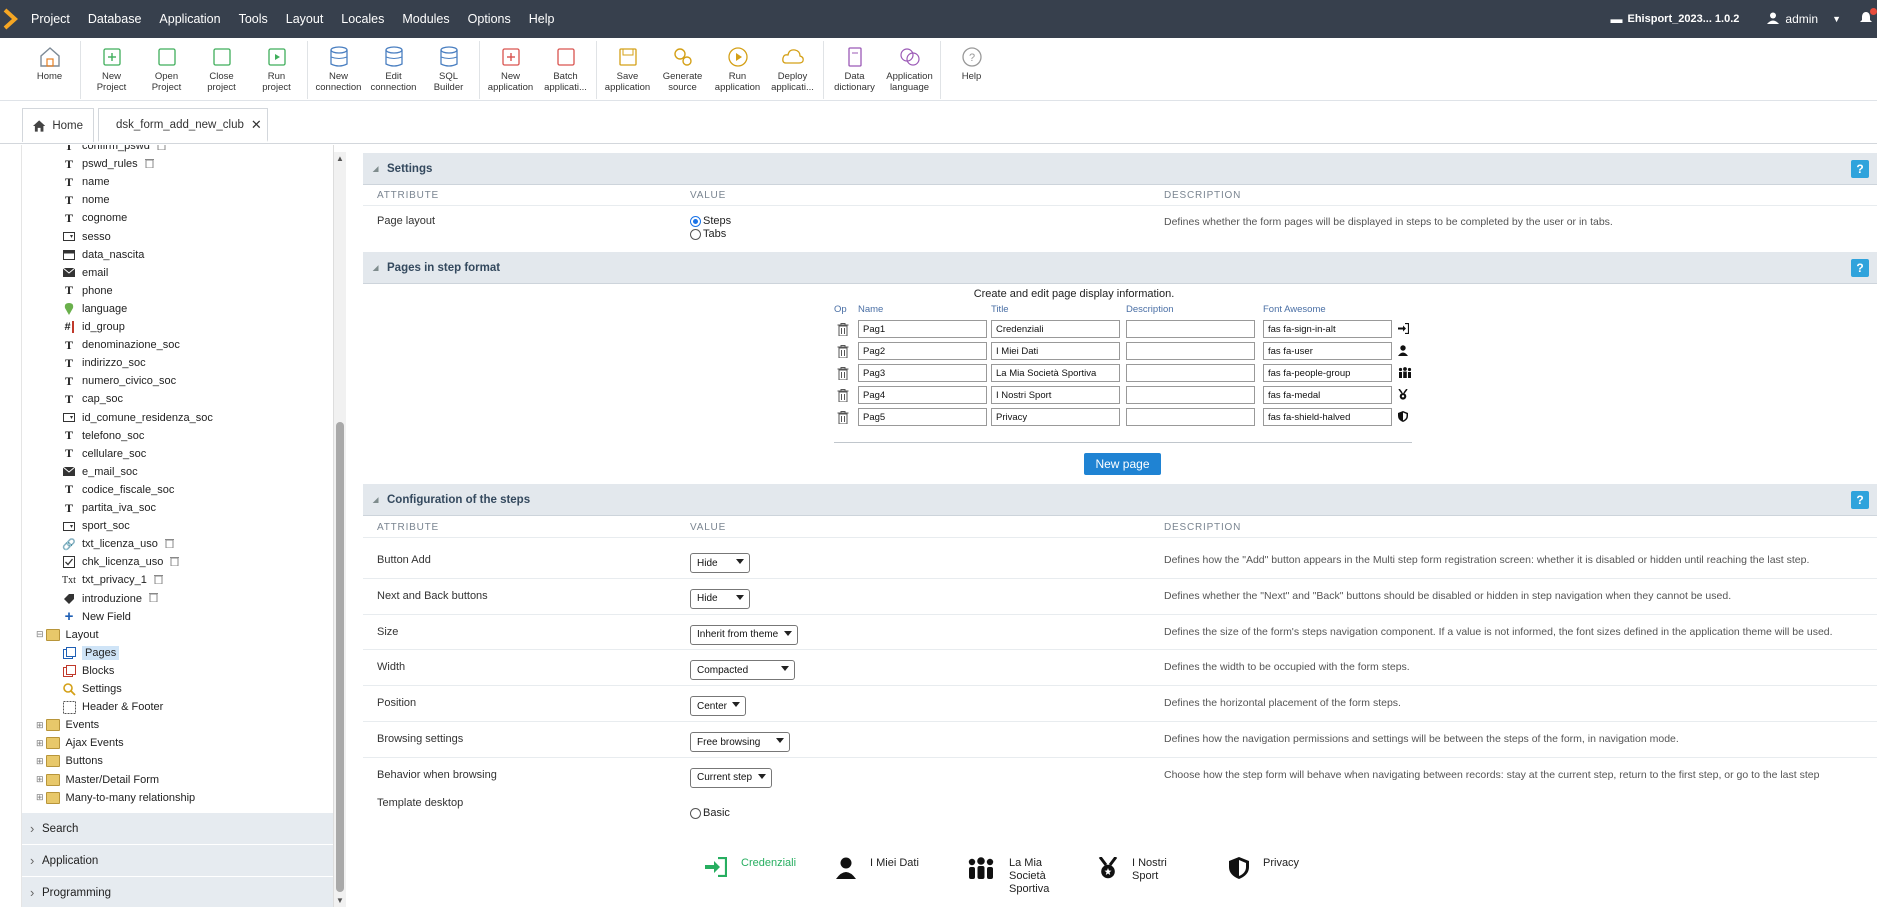  What do you see at coordinates (922, 417) in the screenshot?
I see `page-name-input: Pag5` at bounding box center [922, 417].